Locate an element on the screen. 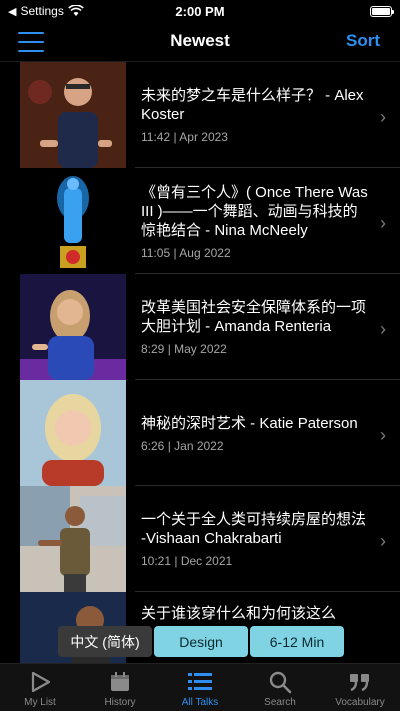 The width and height of the screenshot is (400, 711). talk-meta: 10:21 | Dec 2021 is located at coordinates (187, 561).